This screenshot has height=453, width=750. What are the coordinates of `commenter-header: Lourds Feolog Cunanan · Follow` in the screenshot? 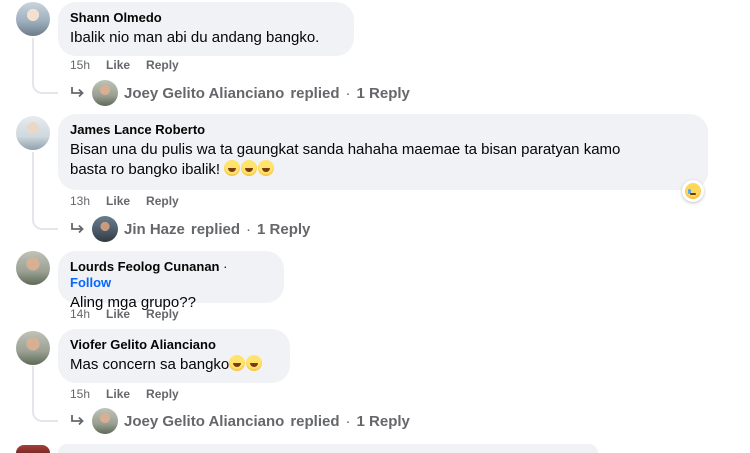 It's located at (171, 275).